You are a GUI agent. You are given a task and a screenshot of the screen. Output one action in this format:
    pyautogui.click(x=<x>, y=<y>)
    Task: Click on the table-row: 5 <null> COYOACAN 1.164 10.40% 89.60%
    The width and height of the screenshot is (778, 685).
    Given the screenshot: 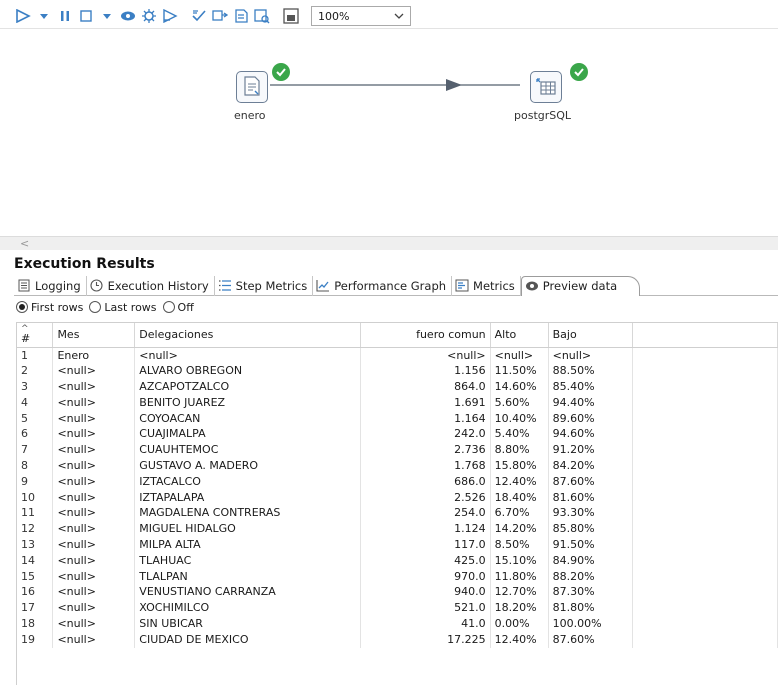 What is the action you would take?
    pyautogui.click(x=397, y=418)
    